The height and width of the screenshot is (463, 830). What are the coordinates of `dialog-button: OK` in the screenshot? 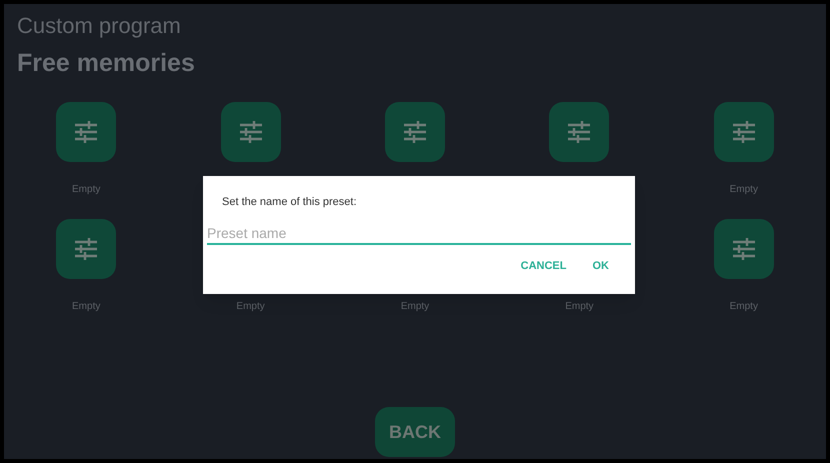 It's located at (600, 266).